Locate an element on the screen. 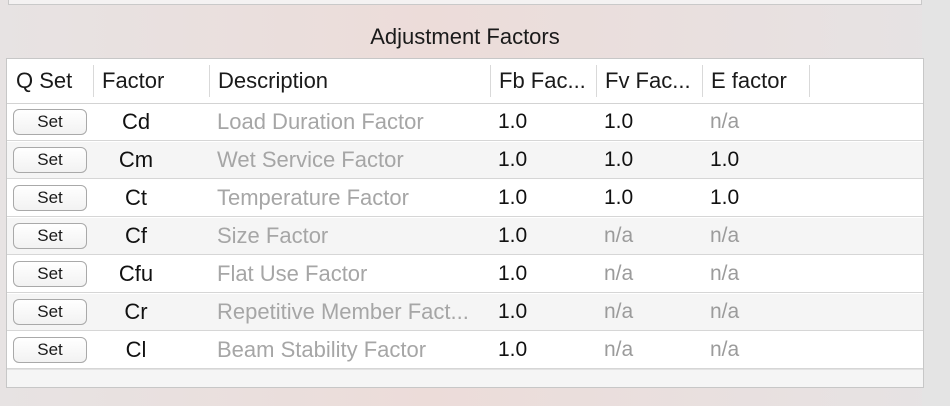  column-header-e-factor: E factor is located at coordinates (755, 81).